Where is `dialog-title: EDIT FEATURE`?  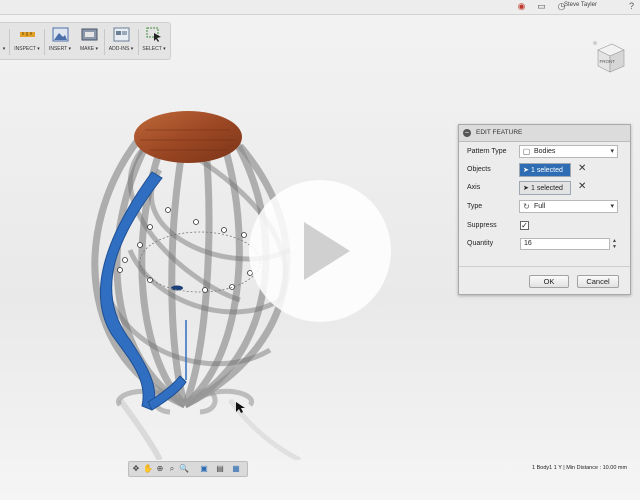 dialog-title: EDIT FEATURE is located at coordinates (499, 132).